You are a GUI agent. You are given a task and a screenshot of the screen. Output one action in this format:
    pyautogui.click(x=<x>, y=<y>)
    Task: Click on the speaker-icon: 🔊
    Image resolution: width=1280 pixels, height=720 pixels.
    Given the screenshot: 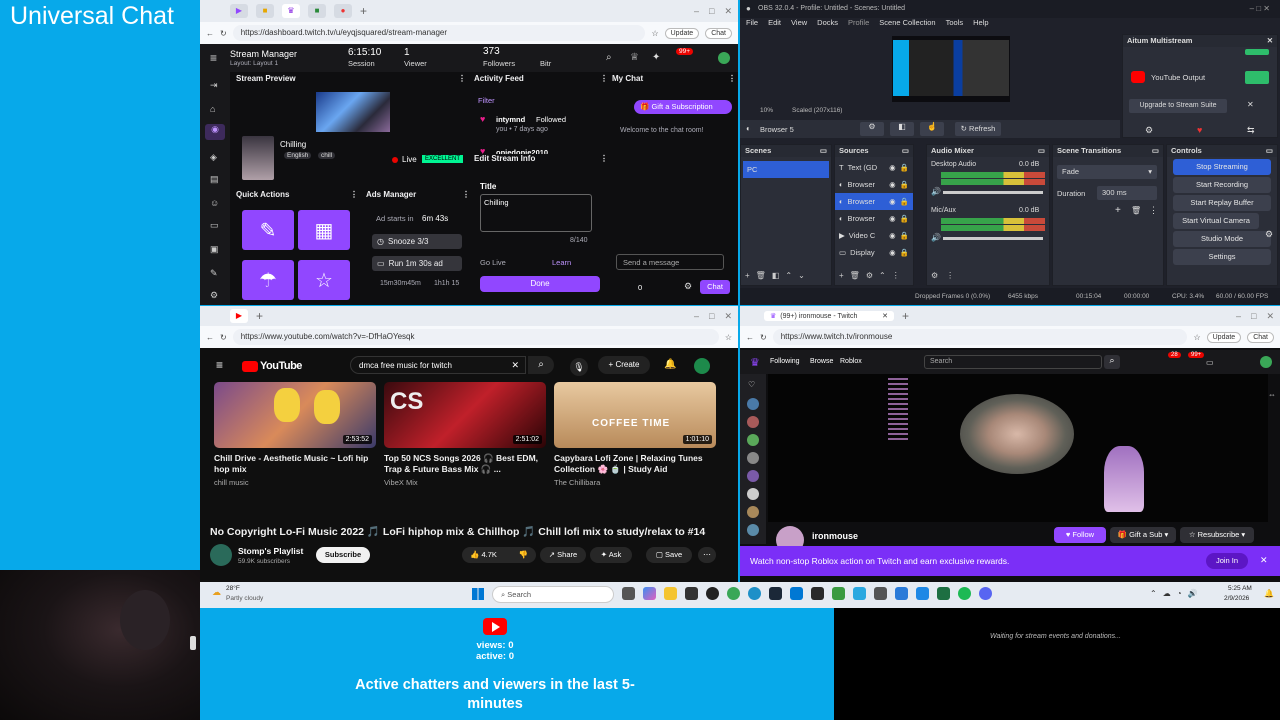 What is the action you would take?
    pyautogui.click(x=936, y=191)
    